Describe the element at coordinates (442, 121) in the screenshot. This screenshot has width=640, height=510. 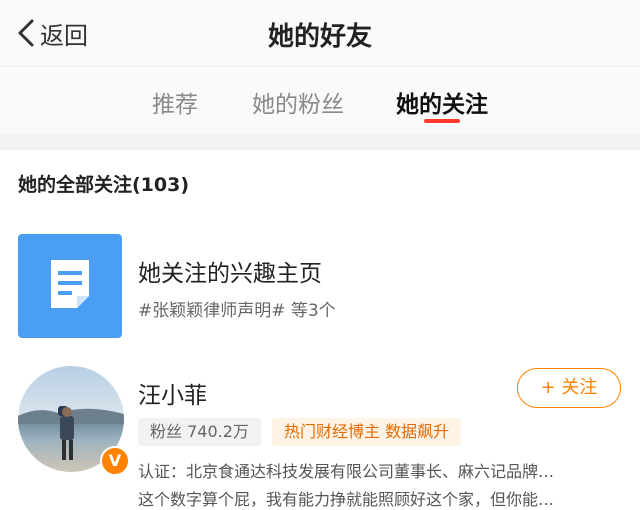
I see `active-tab-indicator` at that location.